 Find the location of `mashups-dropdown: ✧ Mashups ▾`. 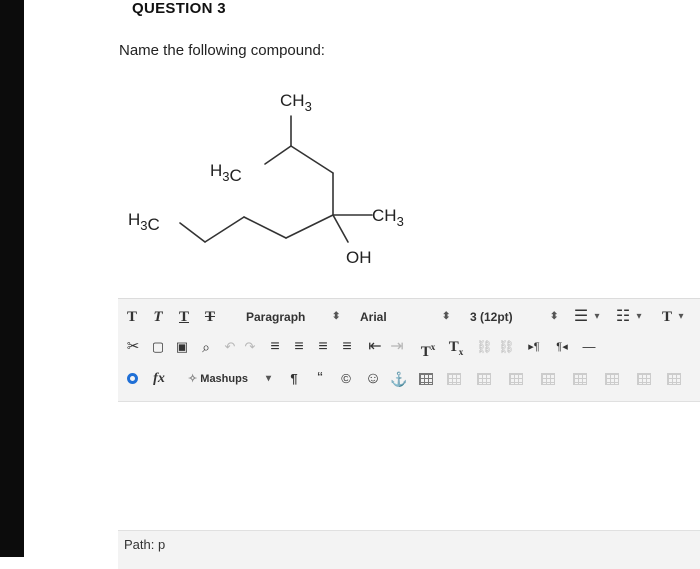

mashups-dropdown: ✧ Mashups ▾ is located at coordinates (230, 379).